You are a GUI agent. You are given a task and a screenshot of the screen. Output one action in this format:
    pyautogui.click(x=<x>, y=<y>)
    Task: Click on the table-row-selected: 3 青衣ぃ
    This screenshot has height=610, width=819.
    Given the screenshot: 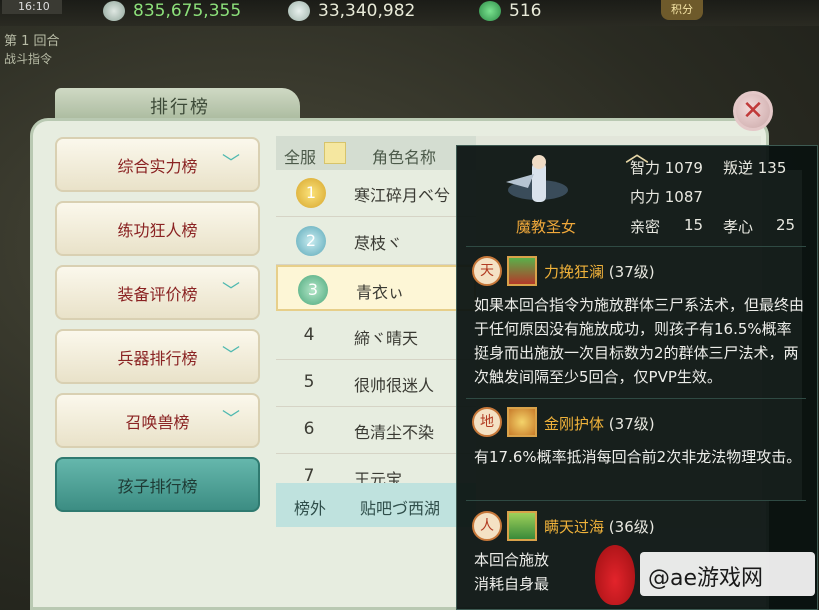 What is the action you would take?
    pyautogui.click(x=376, y=288)
    